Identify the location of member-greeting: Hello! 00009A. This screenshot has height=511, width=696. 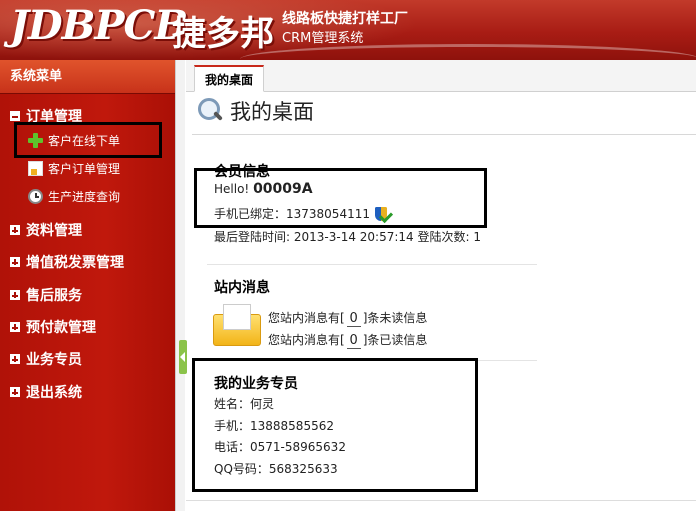
(263, 189).